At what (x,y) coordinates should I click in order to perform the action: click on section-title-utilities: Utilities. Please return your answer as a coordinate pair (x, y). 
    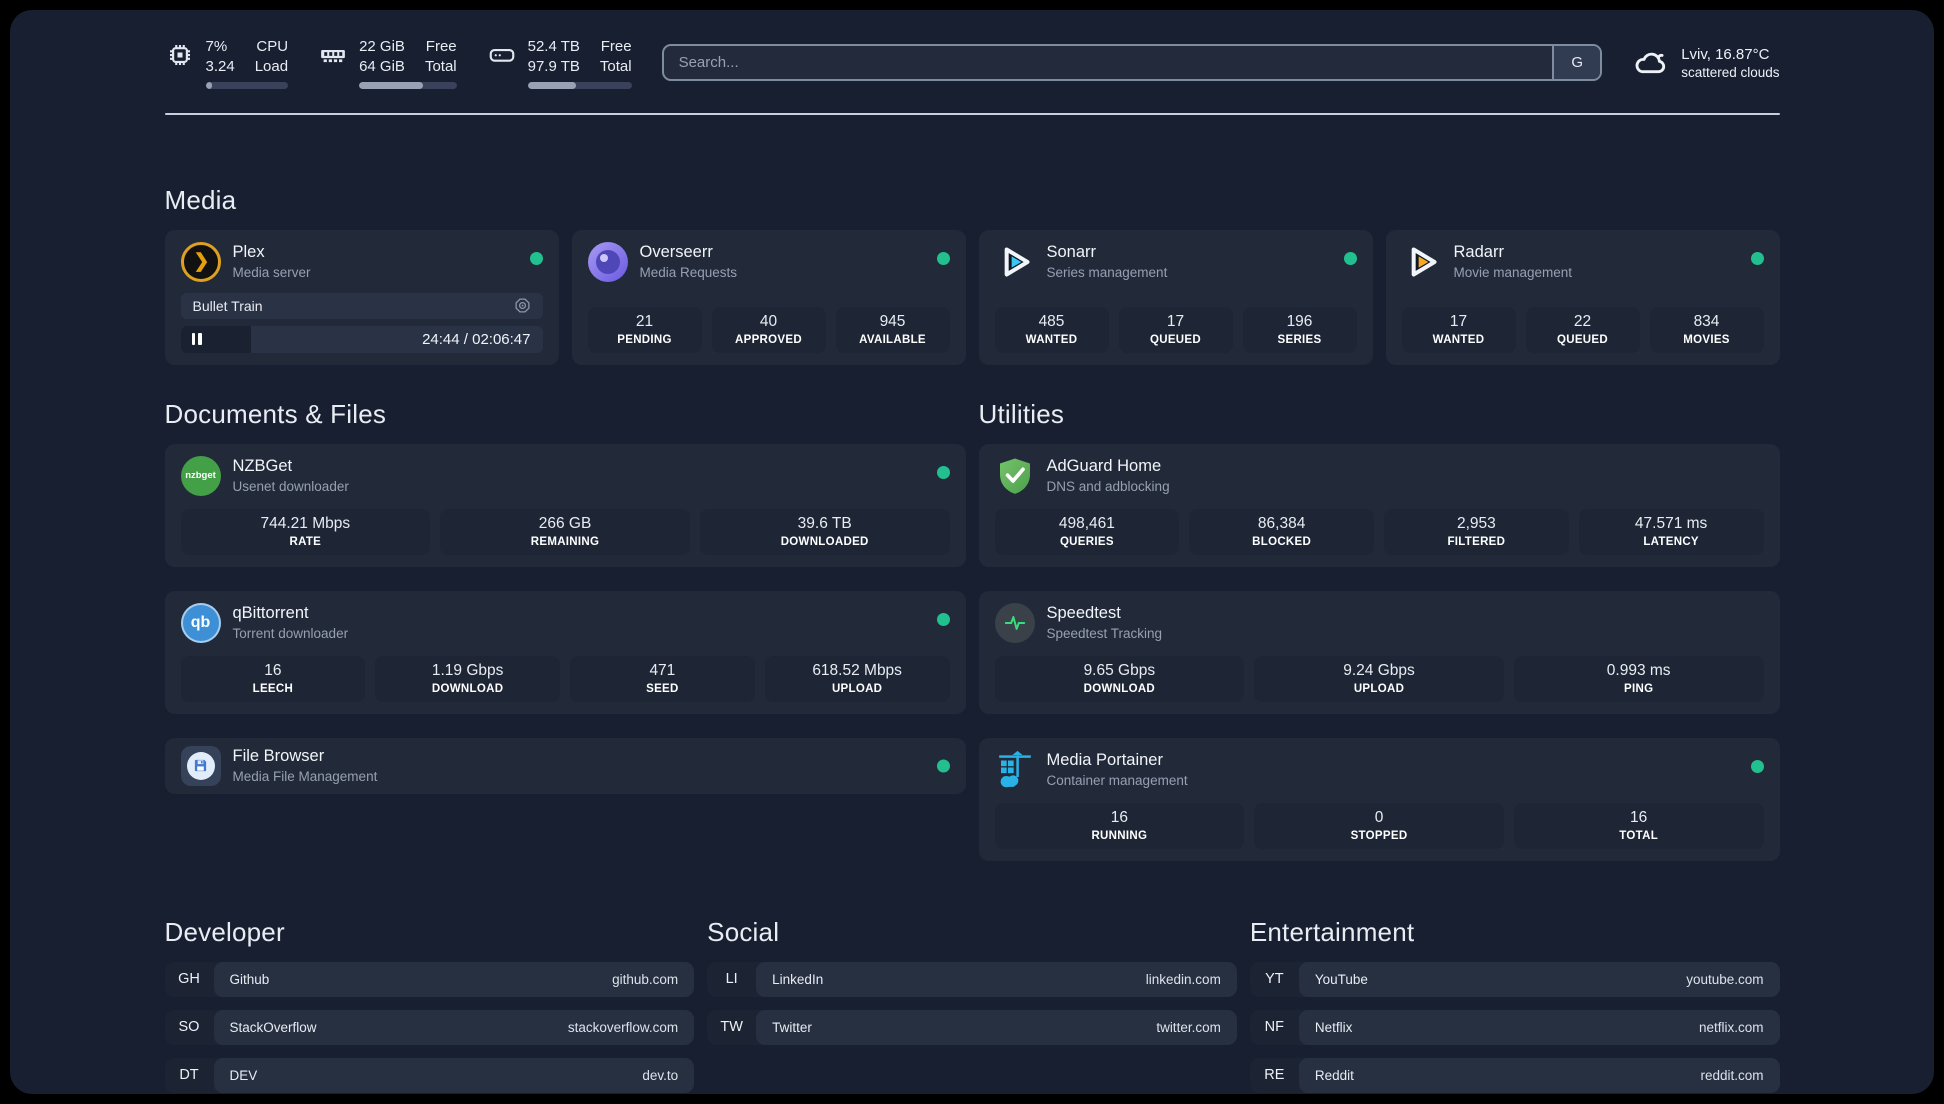
    Looking at the image, I should click on (1021, 413).